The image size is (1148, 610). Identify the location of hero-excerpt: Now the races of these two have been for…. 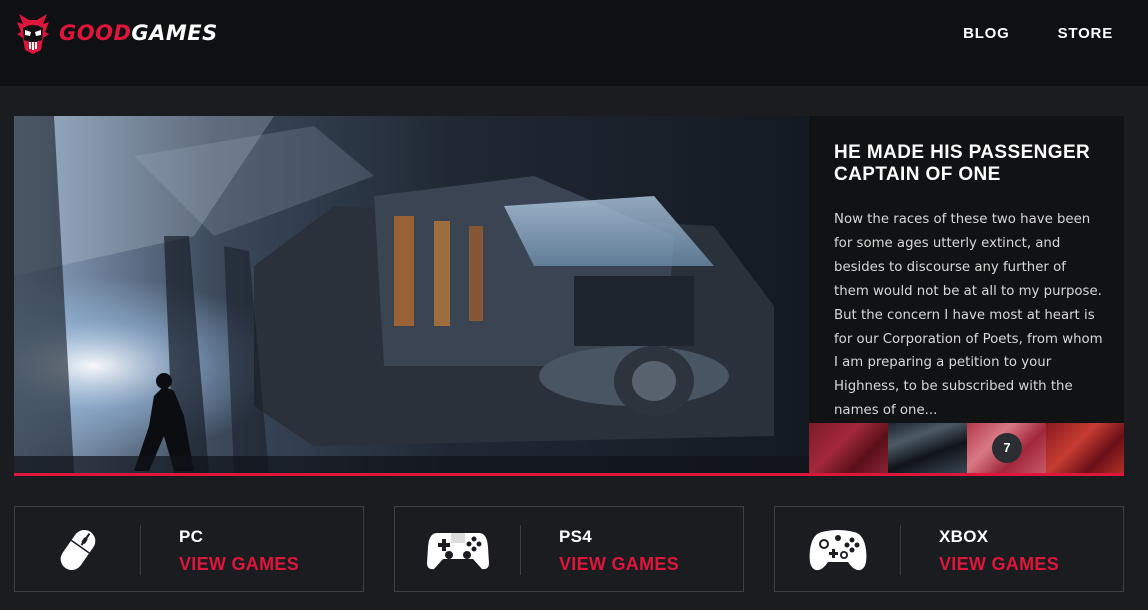
(968, 315).